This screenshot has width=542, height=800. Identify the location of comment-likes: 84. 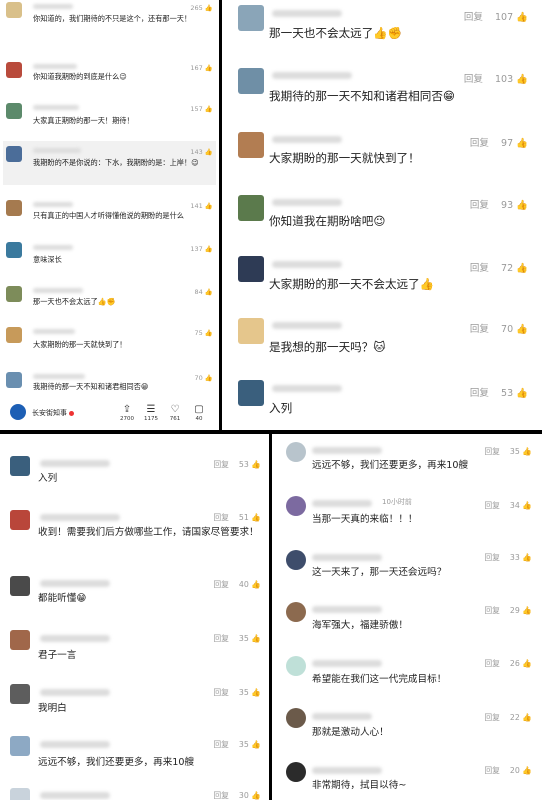
(198, 292).